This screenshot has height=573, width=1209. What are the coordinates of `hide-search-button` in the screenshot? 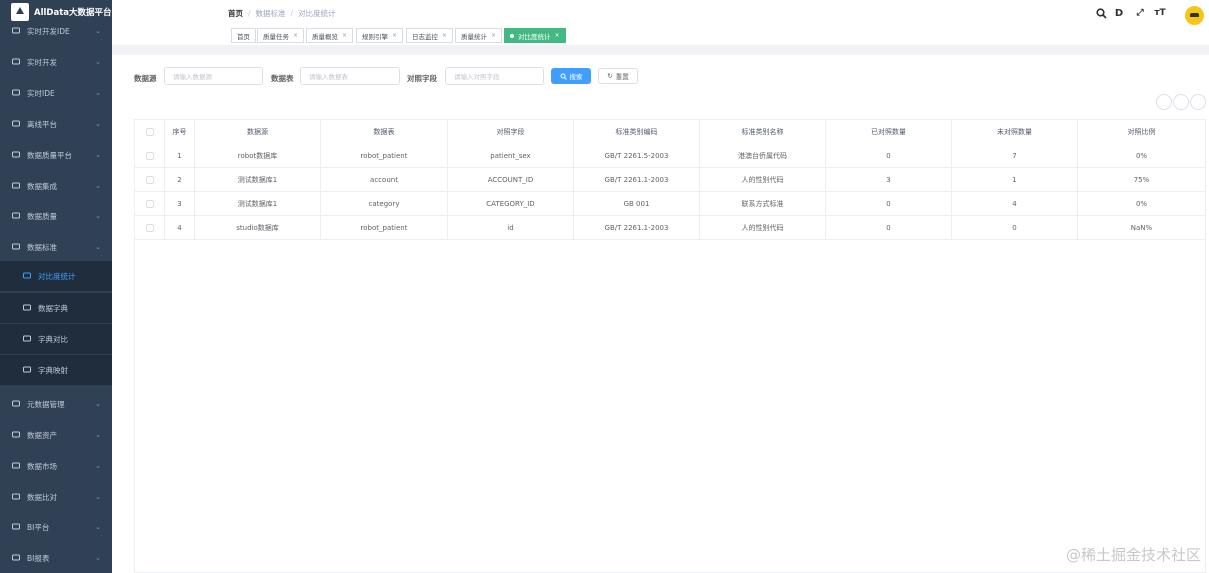 It's located at (1164, 102).